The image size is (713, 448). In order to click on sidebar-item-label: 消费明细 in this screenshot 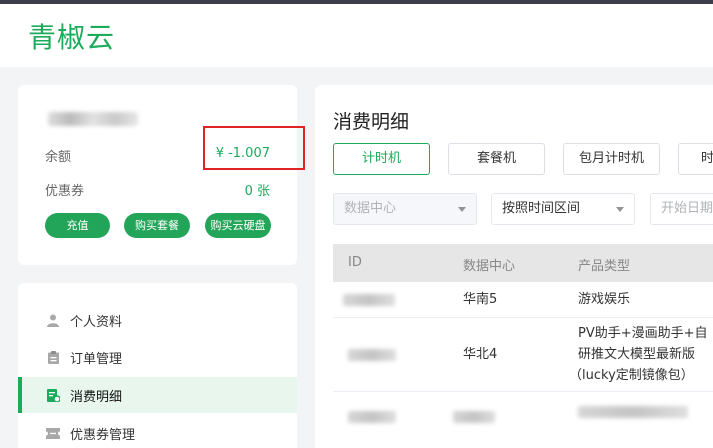, I will do `click(96, 397)`.